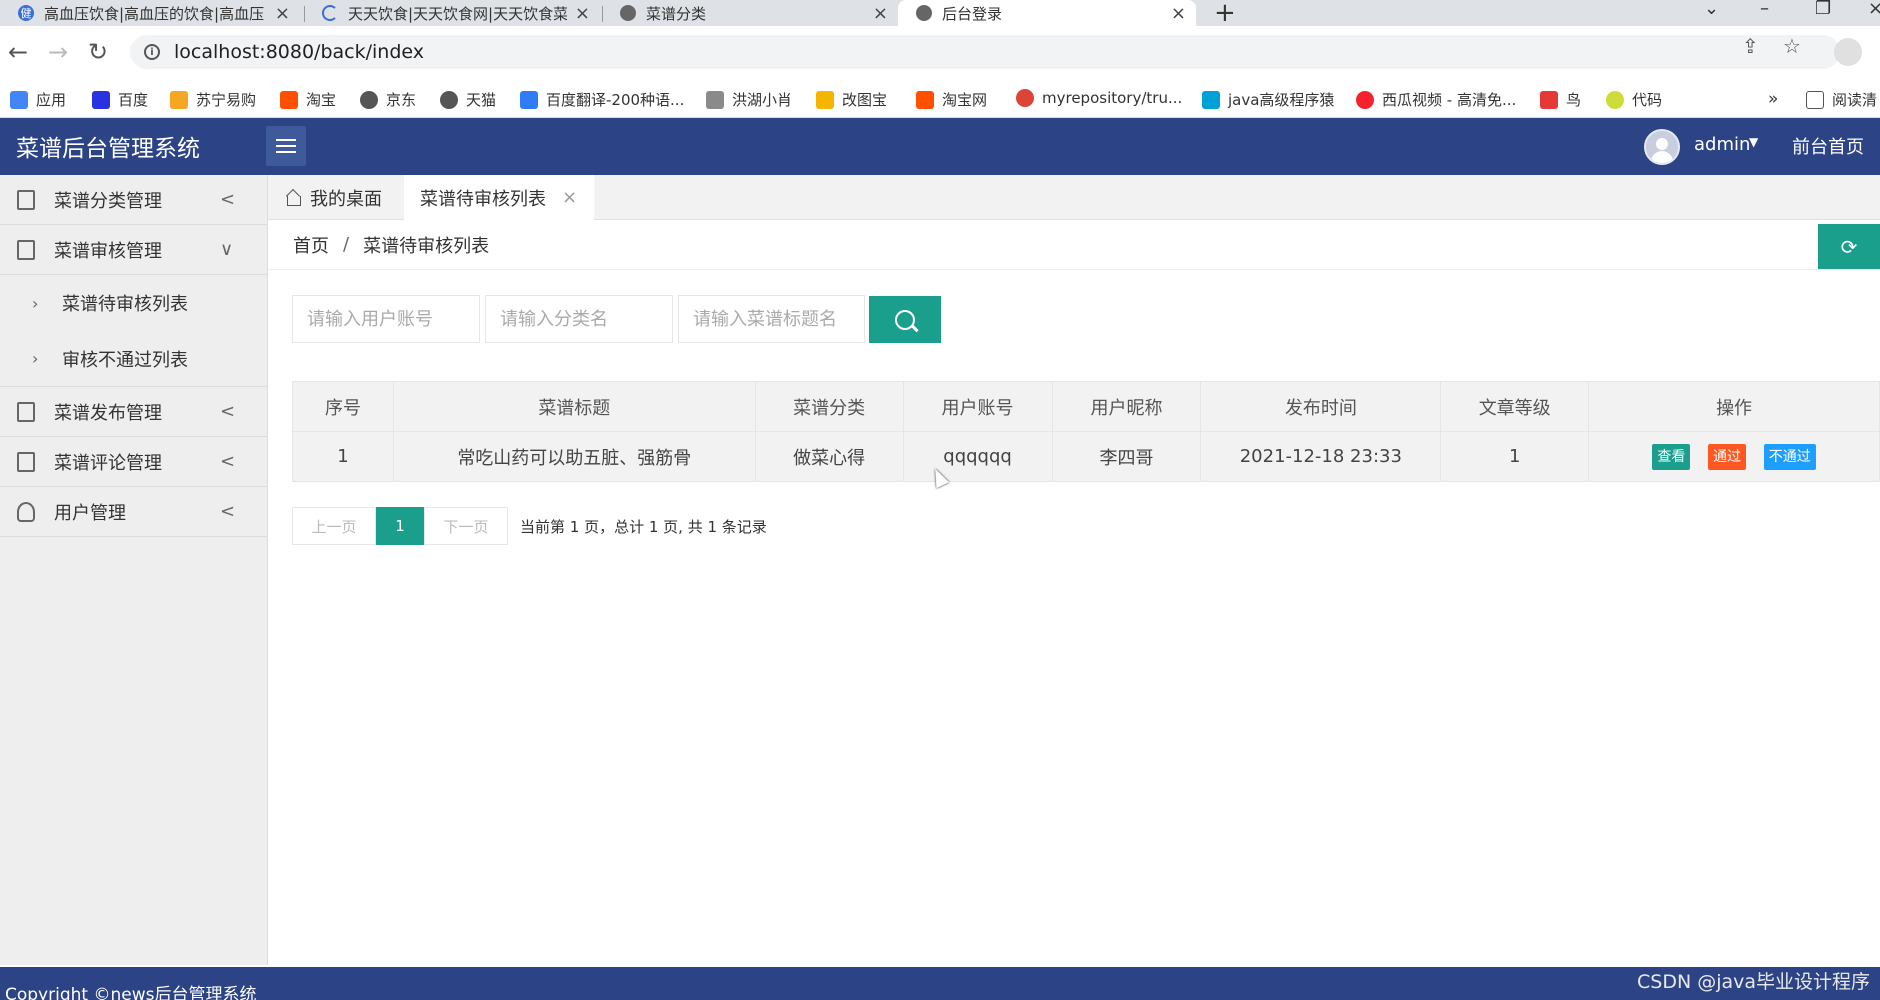  What do you see at coordinates (134, 303) in the screenshot?
I see `sidebar-subitem-pending: › 菜谱待审核列表` at bounding box center [134, 303].